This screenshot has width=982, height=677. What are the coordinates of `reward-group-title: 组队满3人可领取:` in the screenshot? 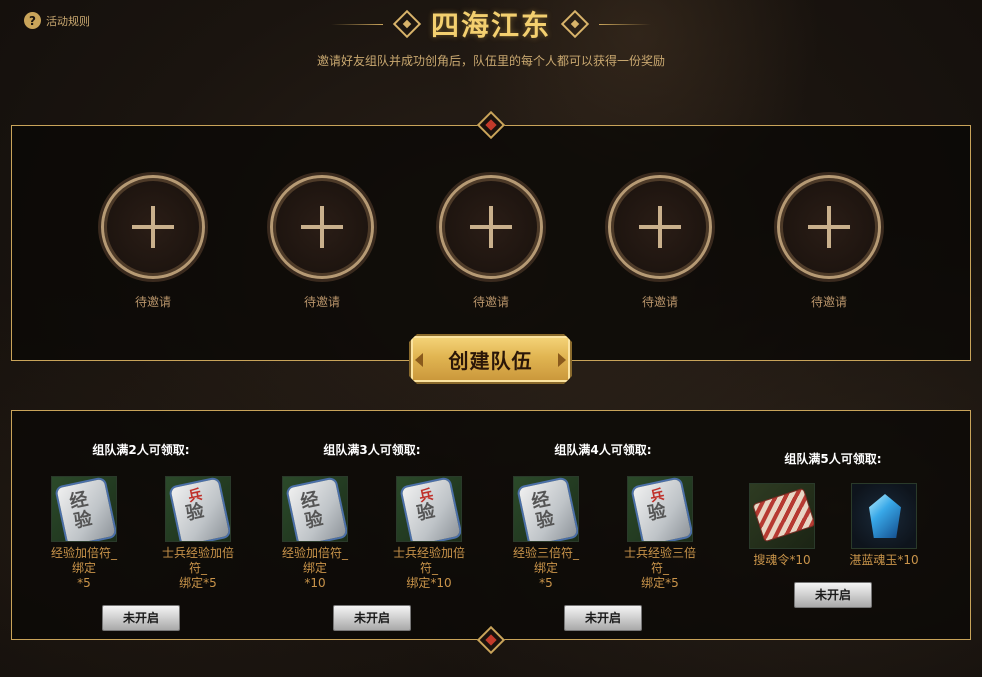 It's located at (372, 450).